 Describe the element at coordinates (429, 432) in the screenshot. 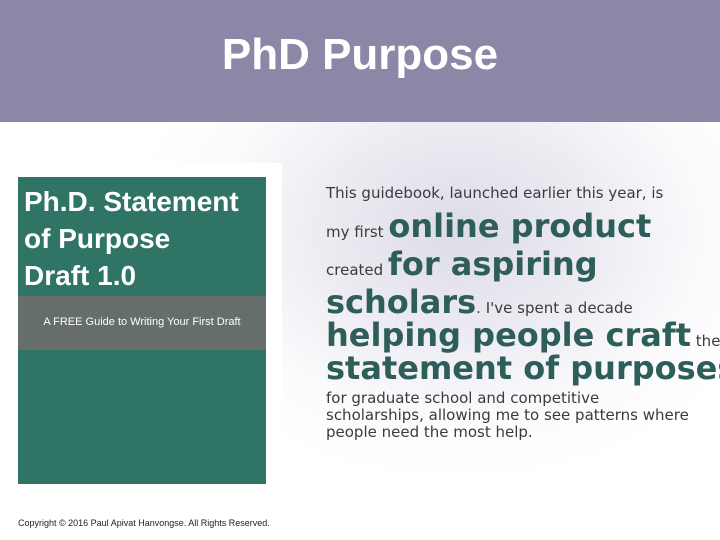

I see `description-line: people need the most help.` at that location.